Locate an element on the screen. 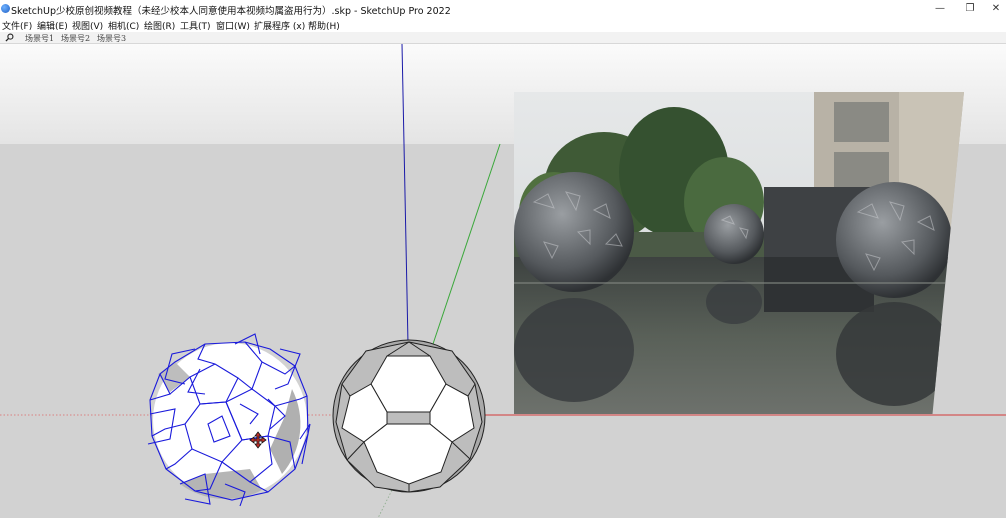  blue-axis is located at coordinates (405, 194).